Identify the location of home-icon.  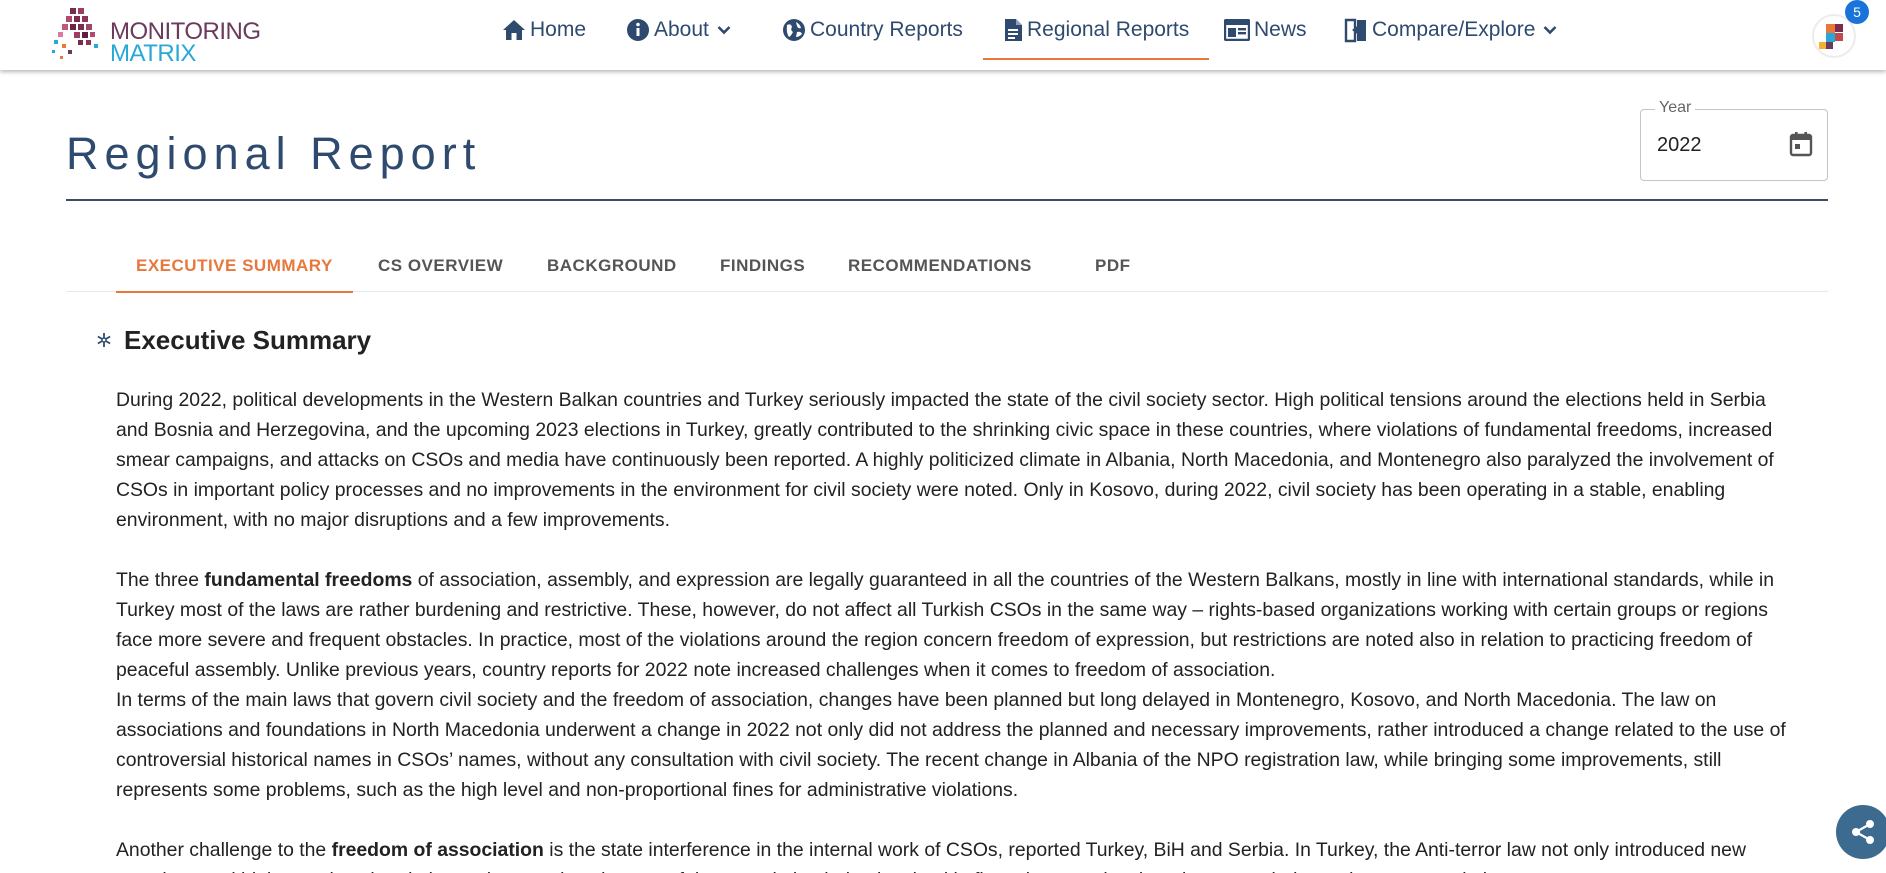
(514, 30).